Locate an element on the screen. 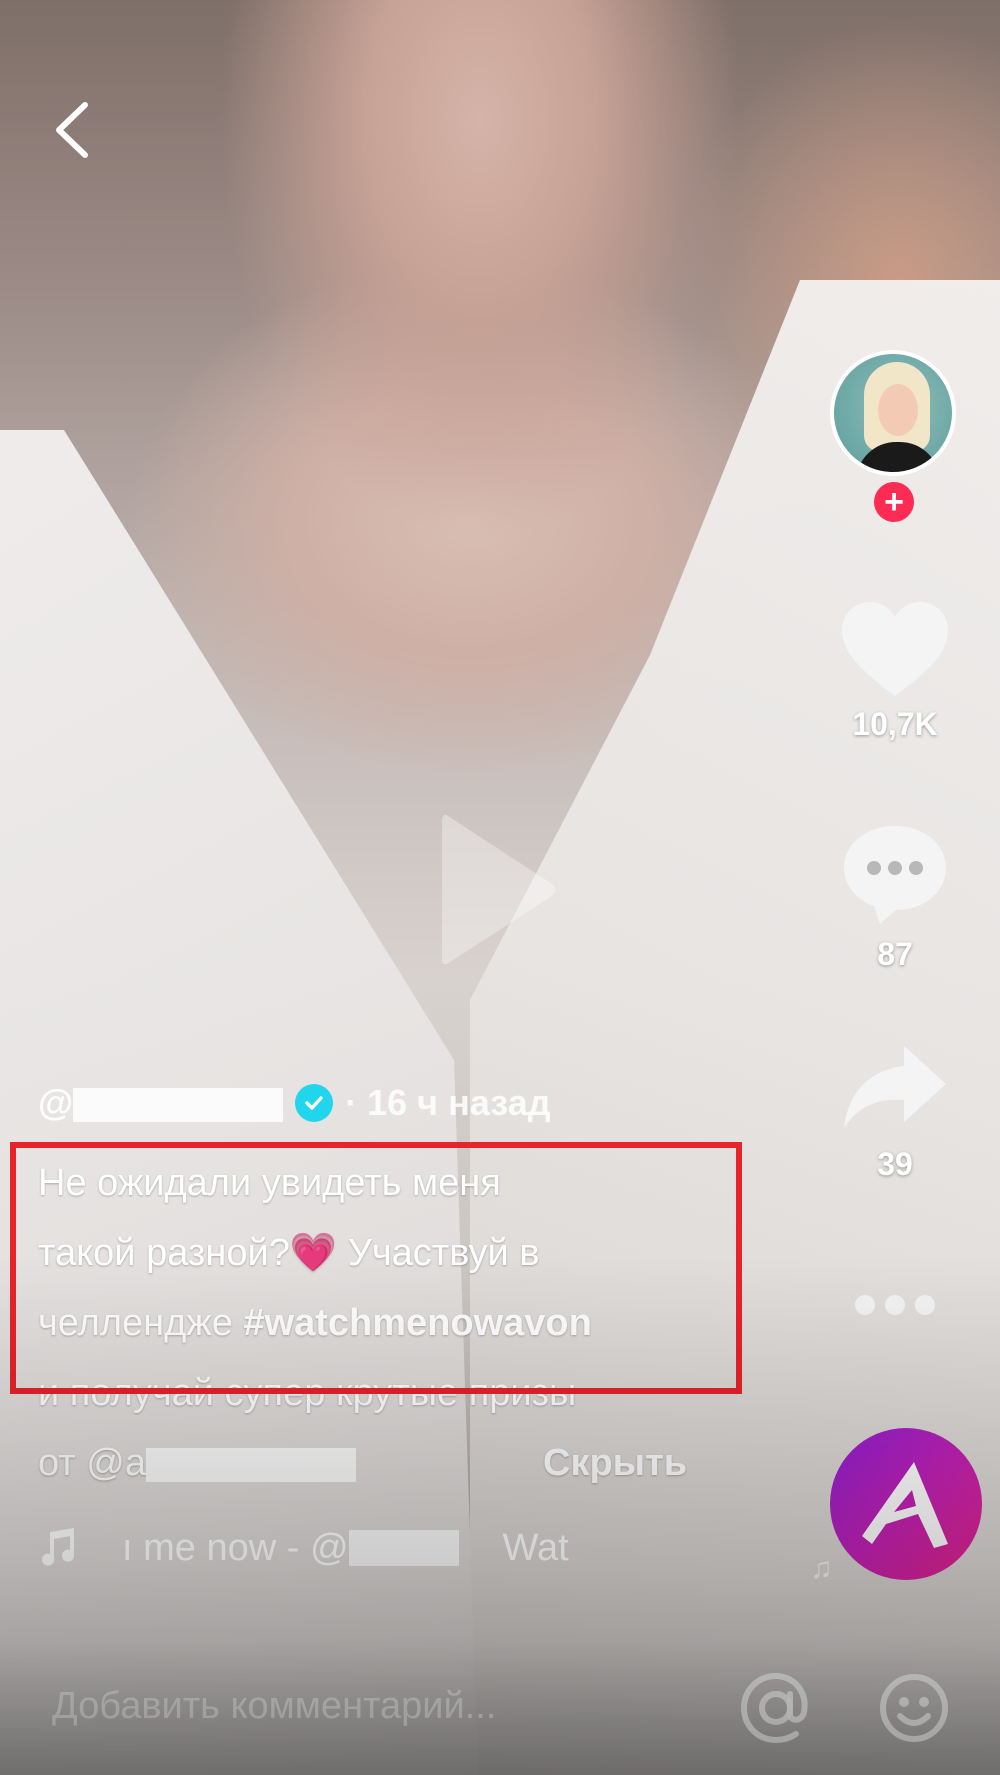 This screenshot has height=1775, width=1000. play-icon is located at coordinates (499, 890).